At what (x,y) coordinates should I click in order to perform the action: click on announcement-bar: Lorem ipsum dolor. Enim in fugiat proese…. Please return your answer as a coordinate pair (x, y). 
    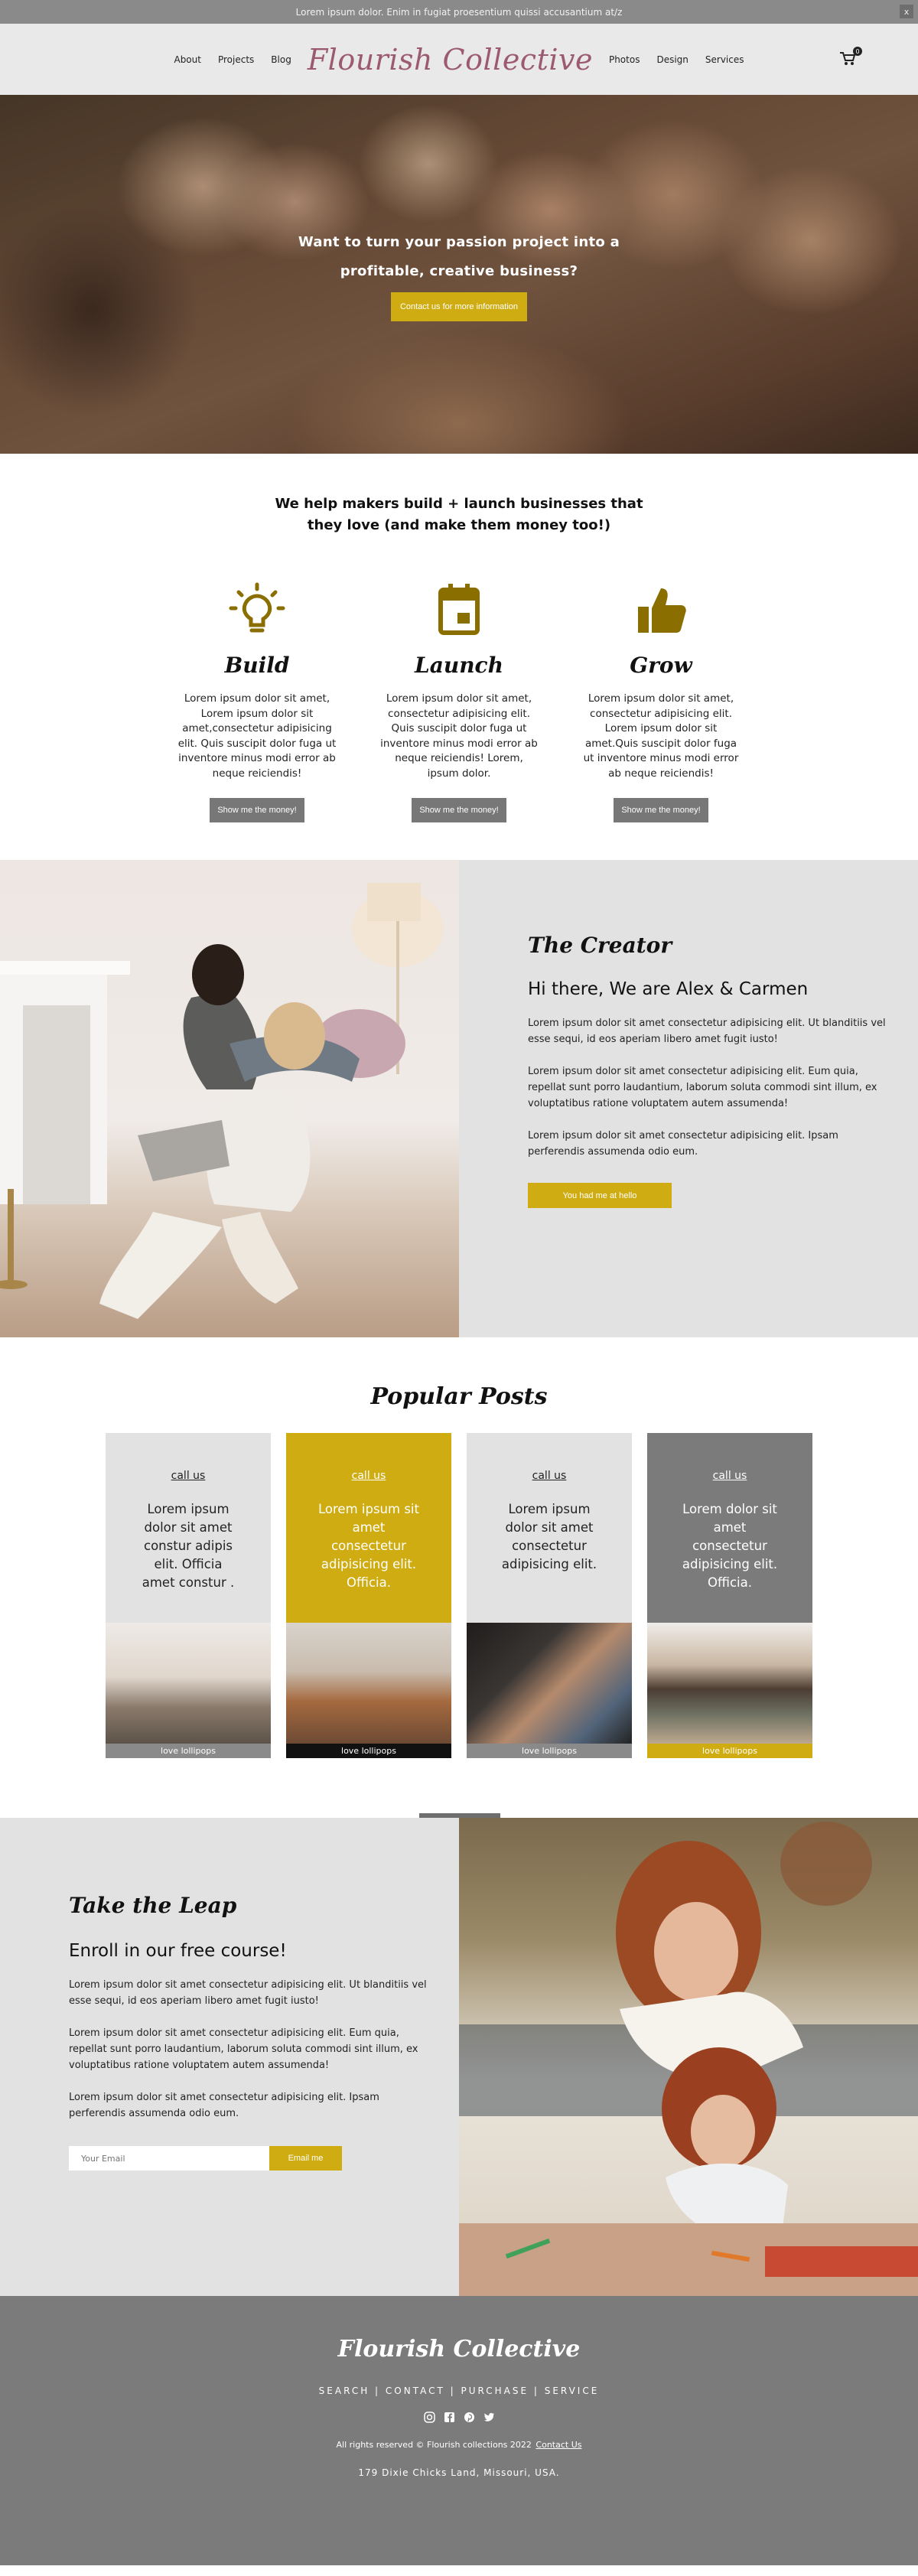
    Looking at the image, I should click on (459, 12).